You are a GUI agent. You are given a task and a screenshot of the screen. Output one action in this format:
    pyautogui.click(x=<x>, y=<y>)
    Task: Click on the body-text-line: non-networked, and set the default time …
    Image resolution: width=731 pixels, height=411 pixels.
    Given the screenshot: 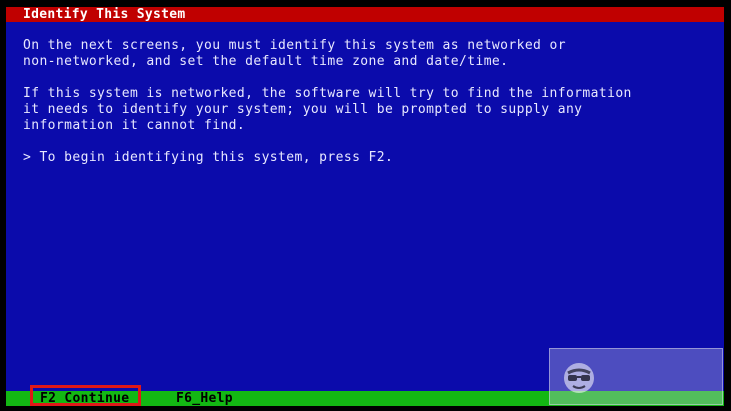 What is the action you would take?
    pyautogui.click(x=266, y=61)
    